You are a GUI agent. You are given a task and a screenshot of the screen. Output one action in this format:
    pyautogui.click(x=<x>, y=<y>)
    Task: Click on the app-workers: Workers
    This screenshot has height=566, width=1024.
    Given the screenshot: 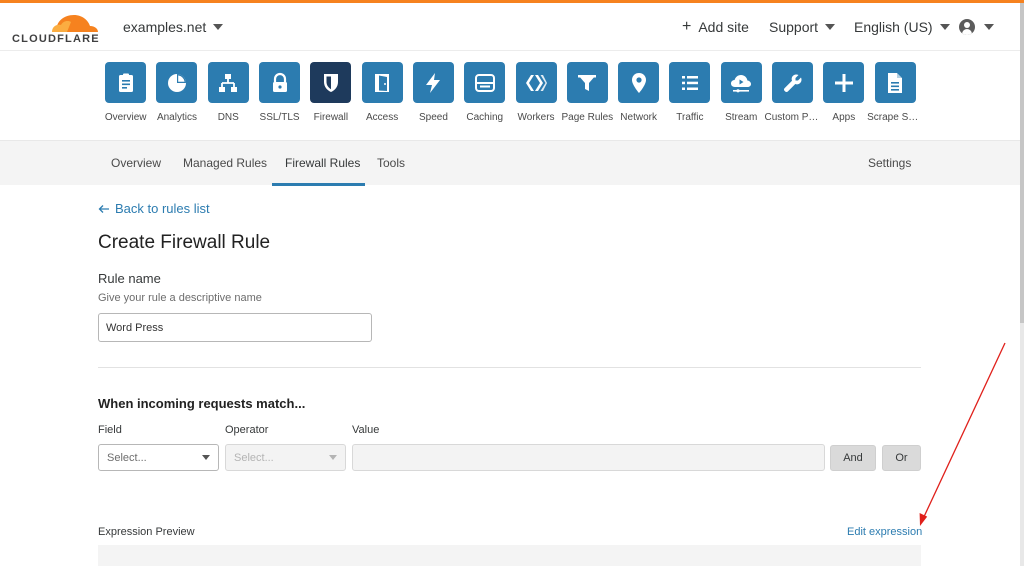 What is the action you would take?
    pyautogui.click(x=535, y=92)
    